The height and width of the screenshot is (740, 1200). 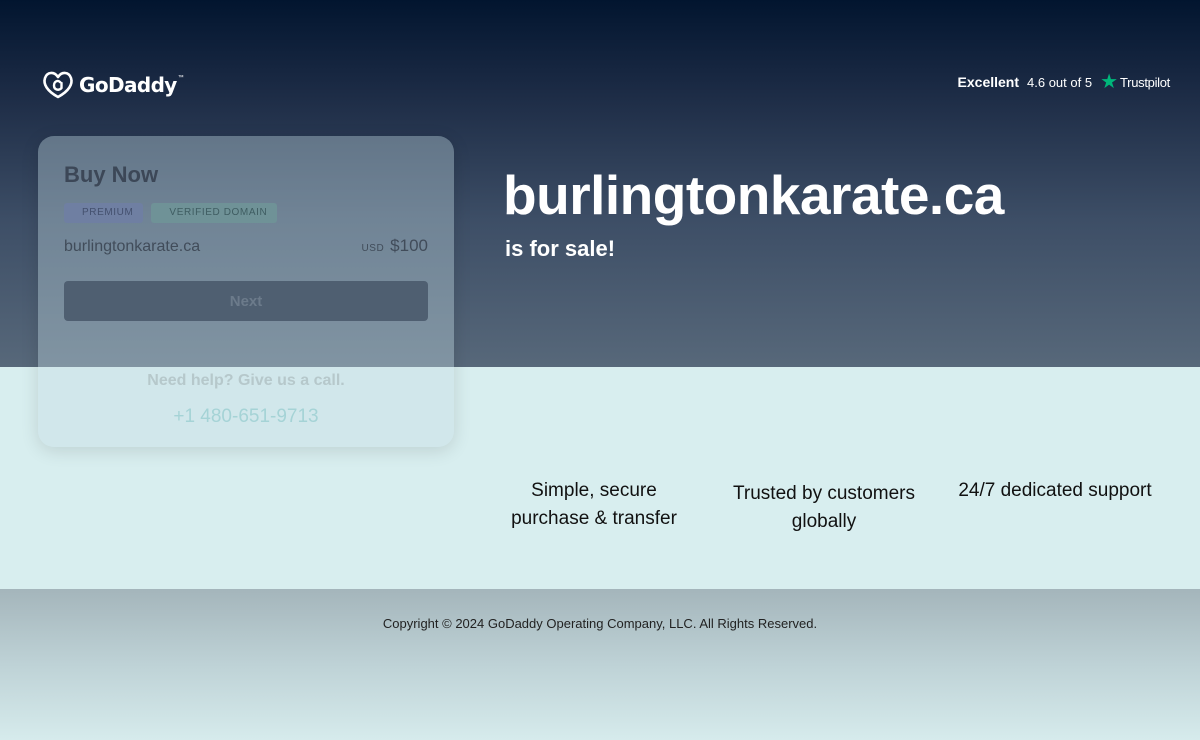 I want to click on support-phone-link: +1 480-651-9713, so click(x=246, y=417).